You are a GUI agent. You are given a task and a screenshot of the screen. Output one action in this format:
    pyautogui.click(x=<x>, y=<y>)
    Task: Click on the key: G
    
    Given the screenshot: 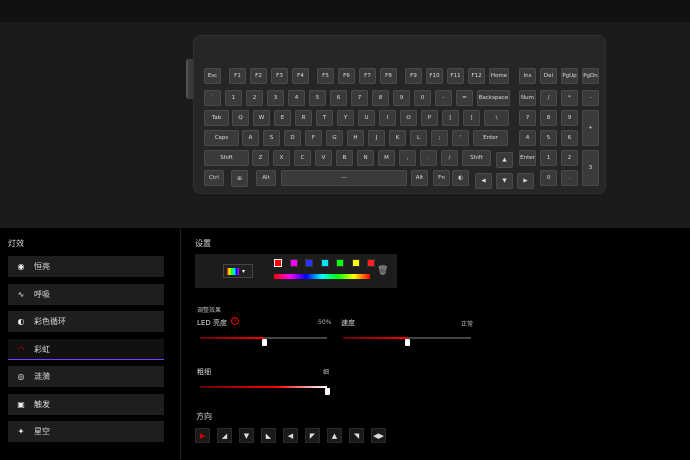 What is the action you would take?
    pyautogui.click(x=334, y=138)
    